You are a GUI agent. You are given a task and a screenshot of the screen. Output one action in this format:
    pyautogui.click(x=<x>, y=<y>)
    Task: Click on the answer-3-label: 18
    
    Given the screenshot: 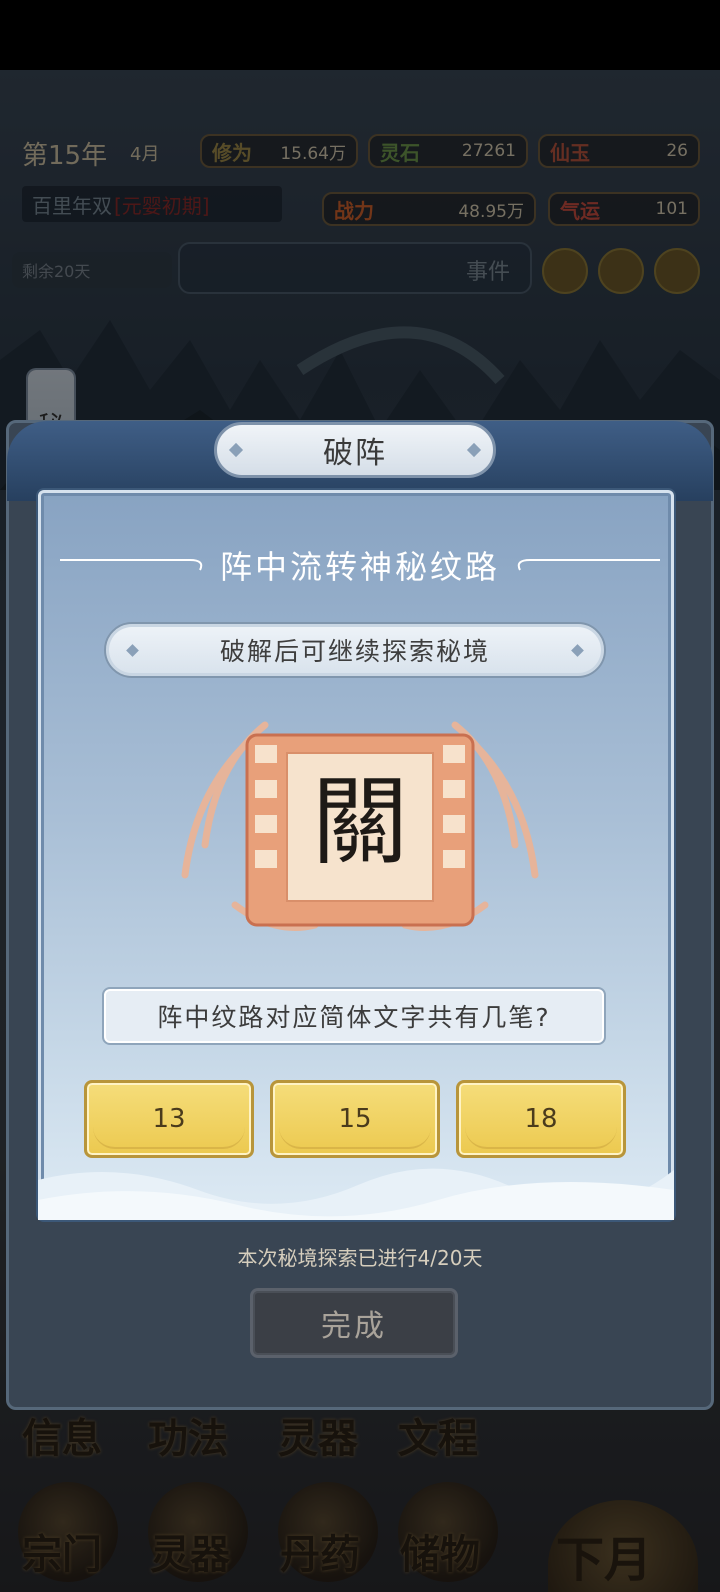 What is the action you would take?
    pyautogui.click(x=541, y=1119)
    